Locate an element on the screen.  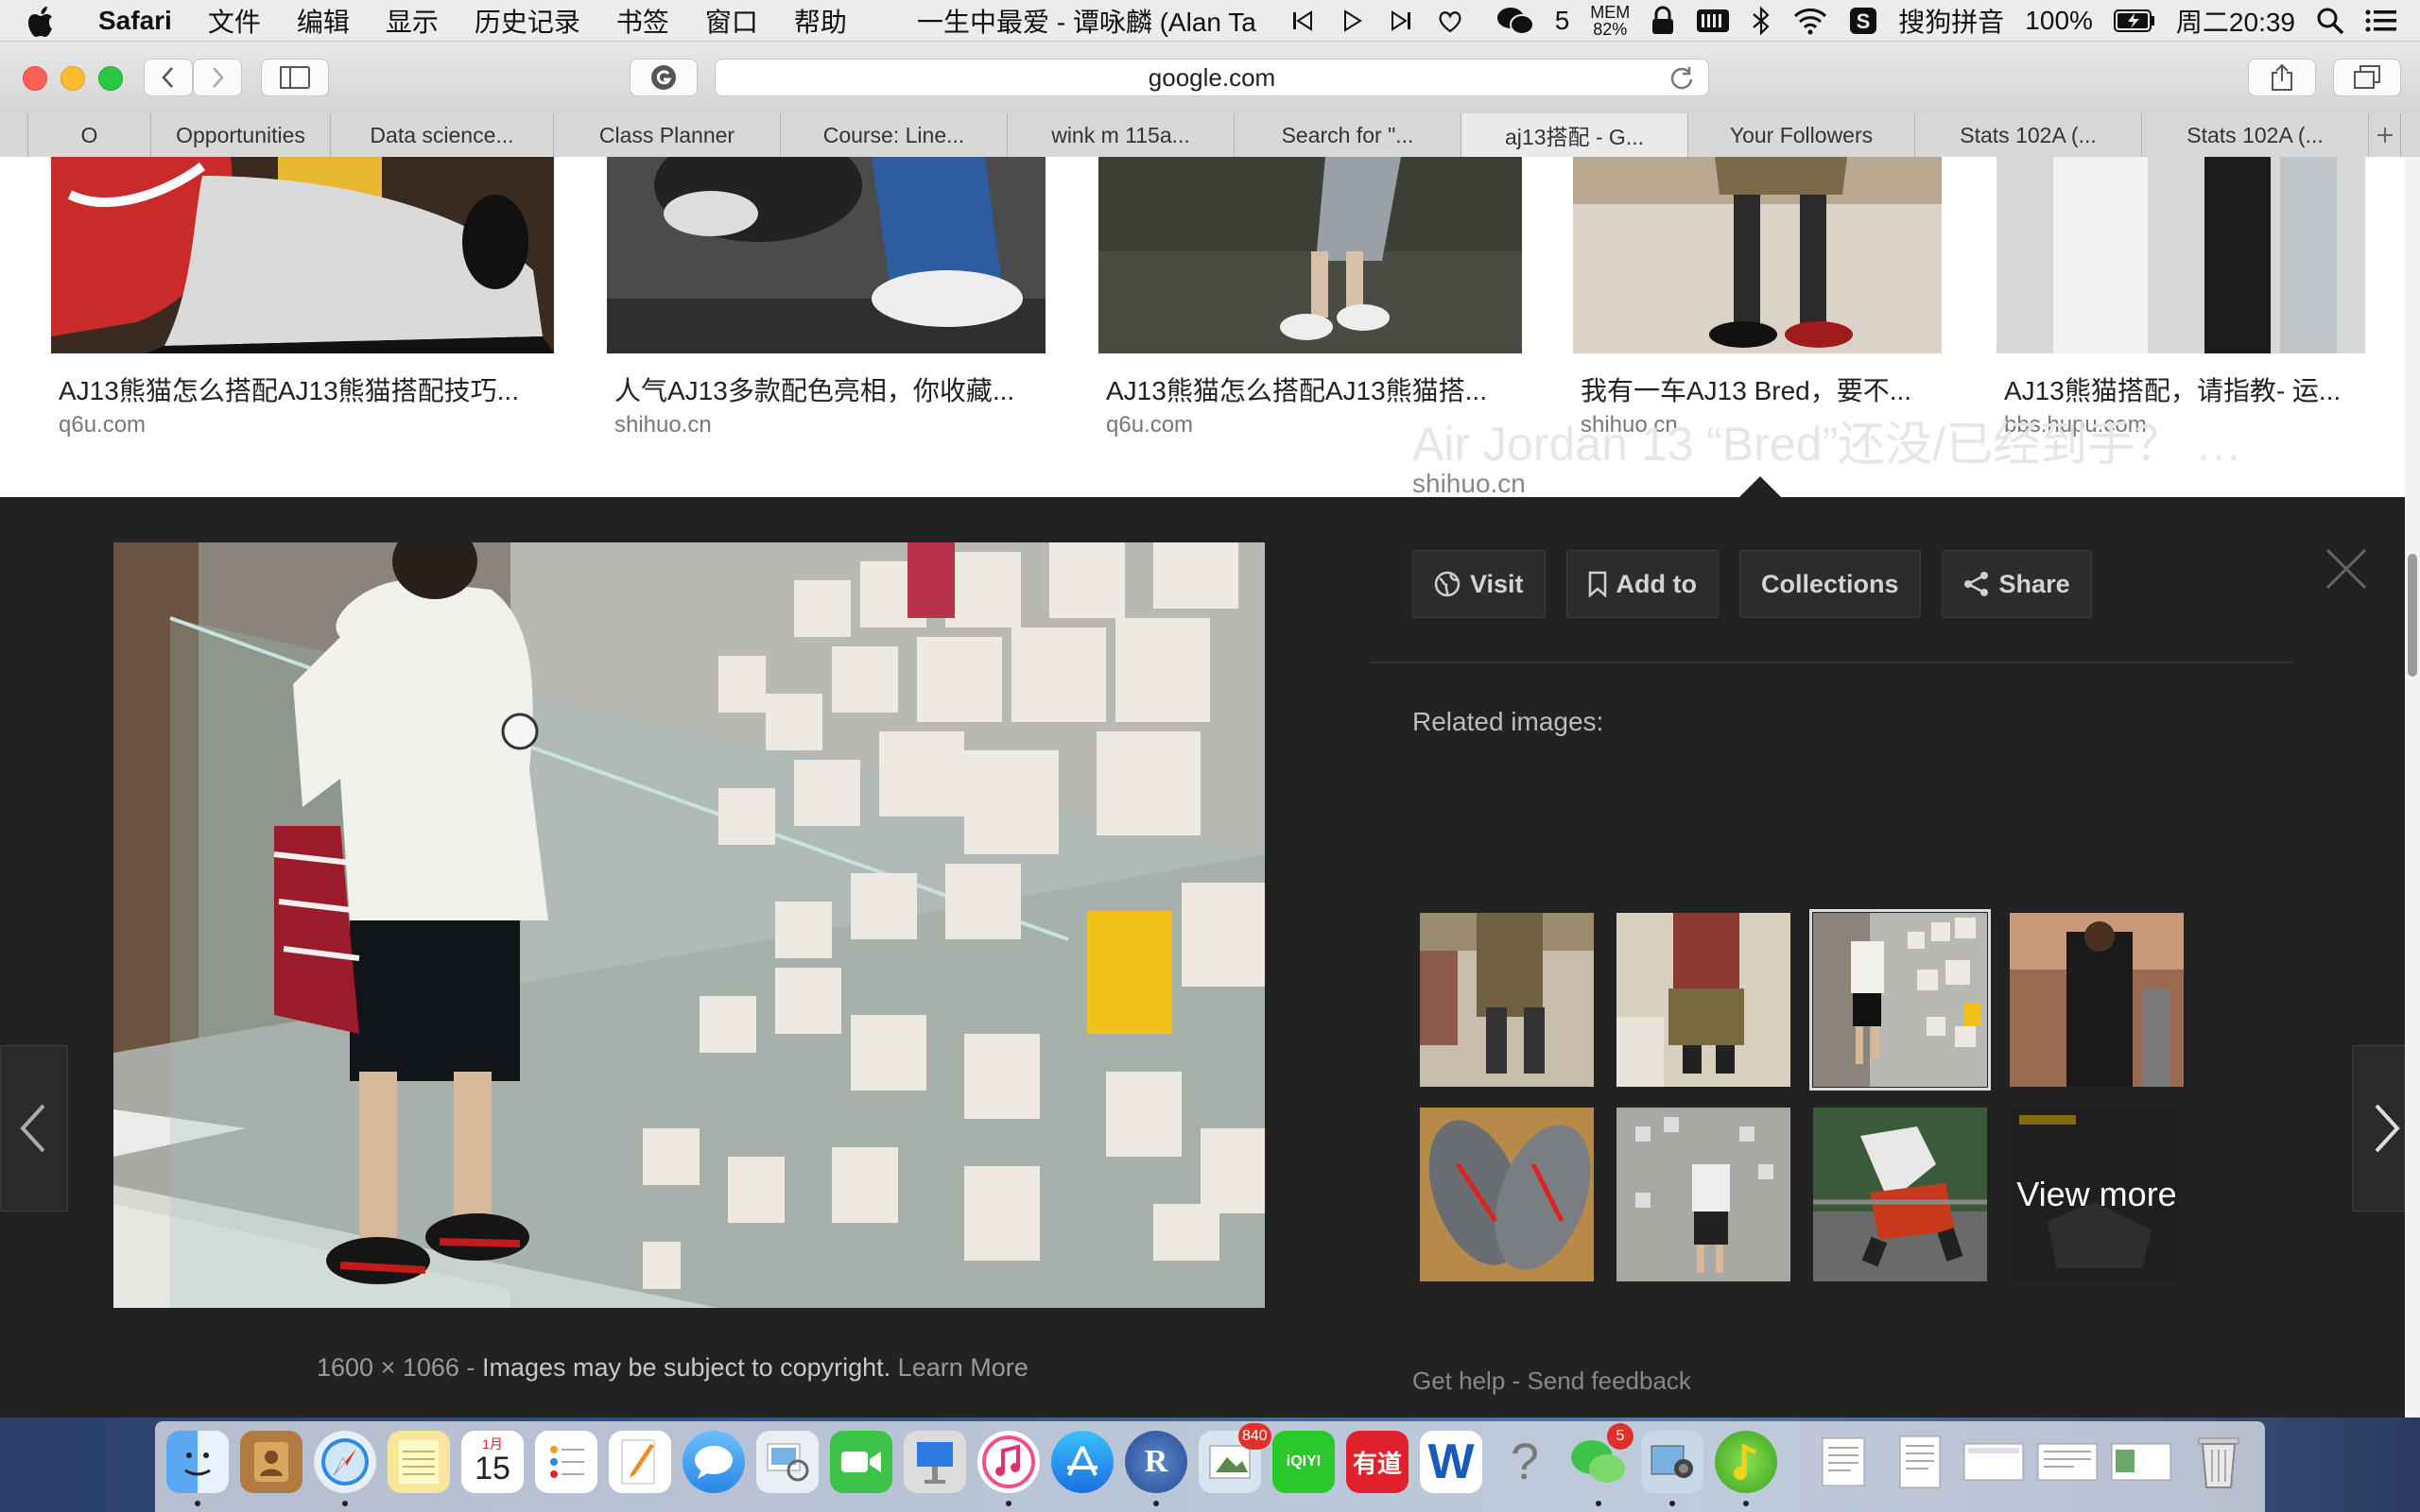
messages-icon is located at coordinates (714, 1462).